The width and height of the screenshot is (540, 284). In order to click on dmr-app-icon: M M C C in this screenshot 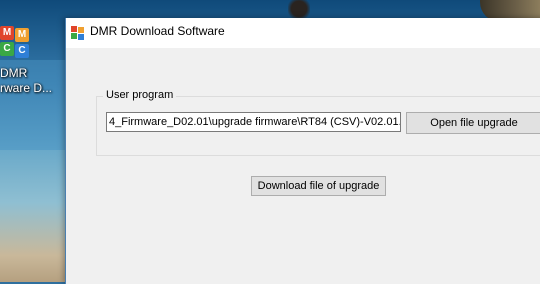, I will do `click(15, 43)`.